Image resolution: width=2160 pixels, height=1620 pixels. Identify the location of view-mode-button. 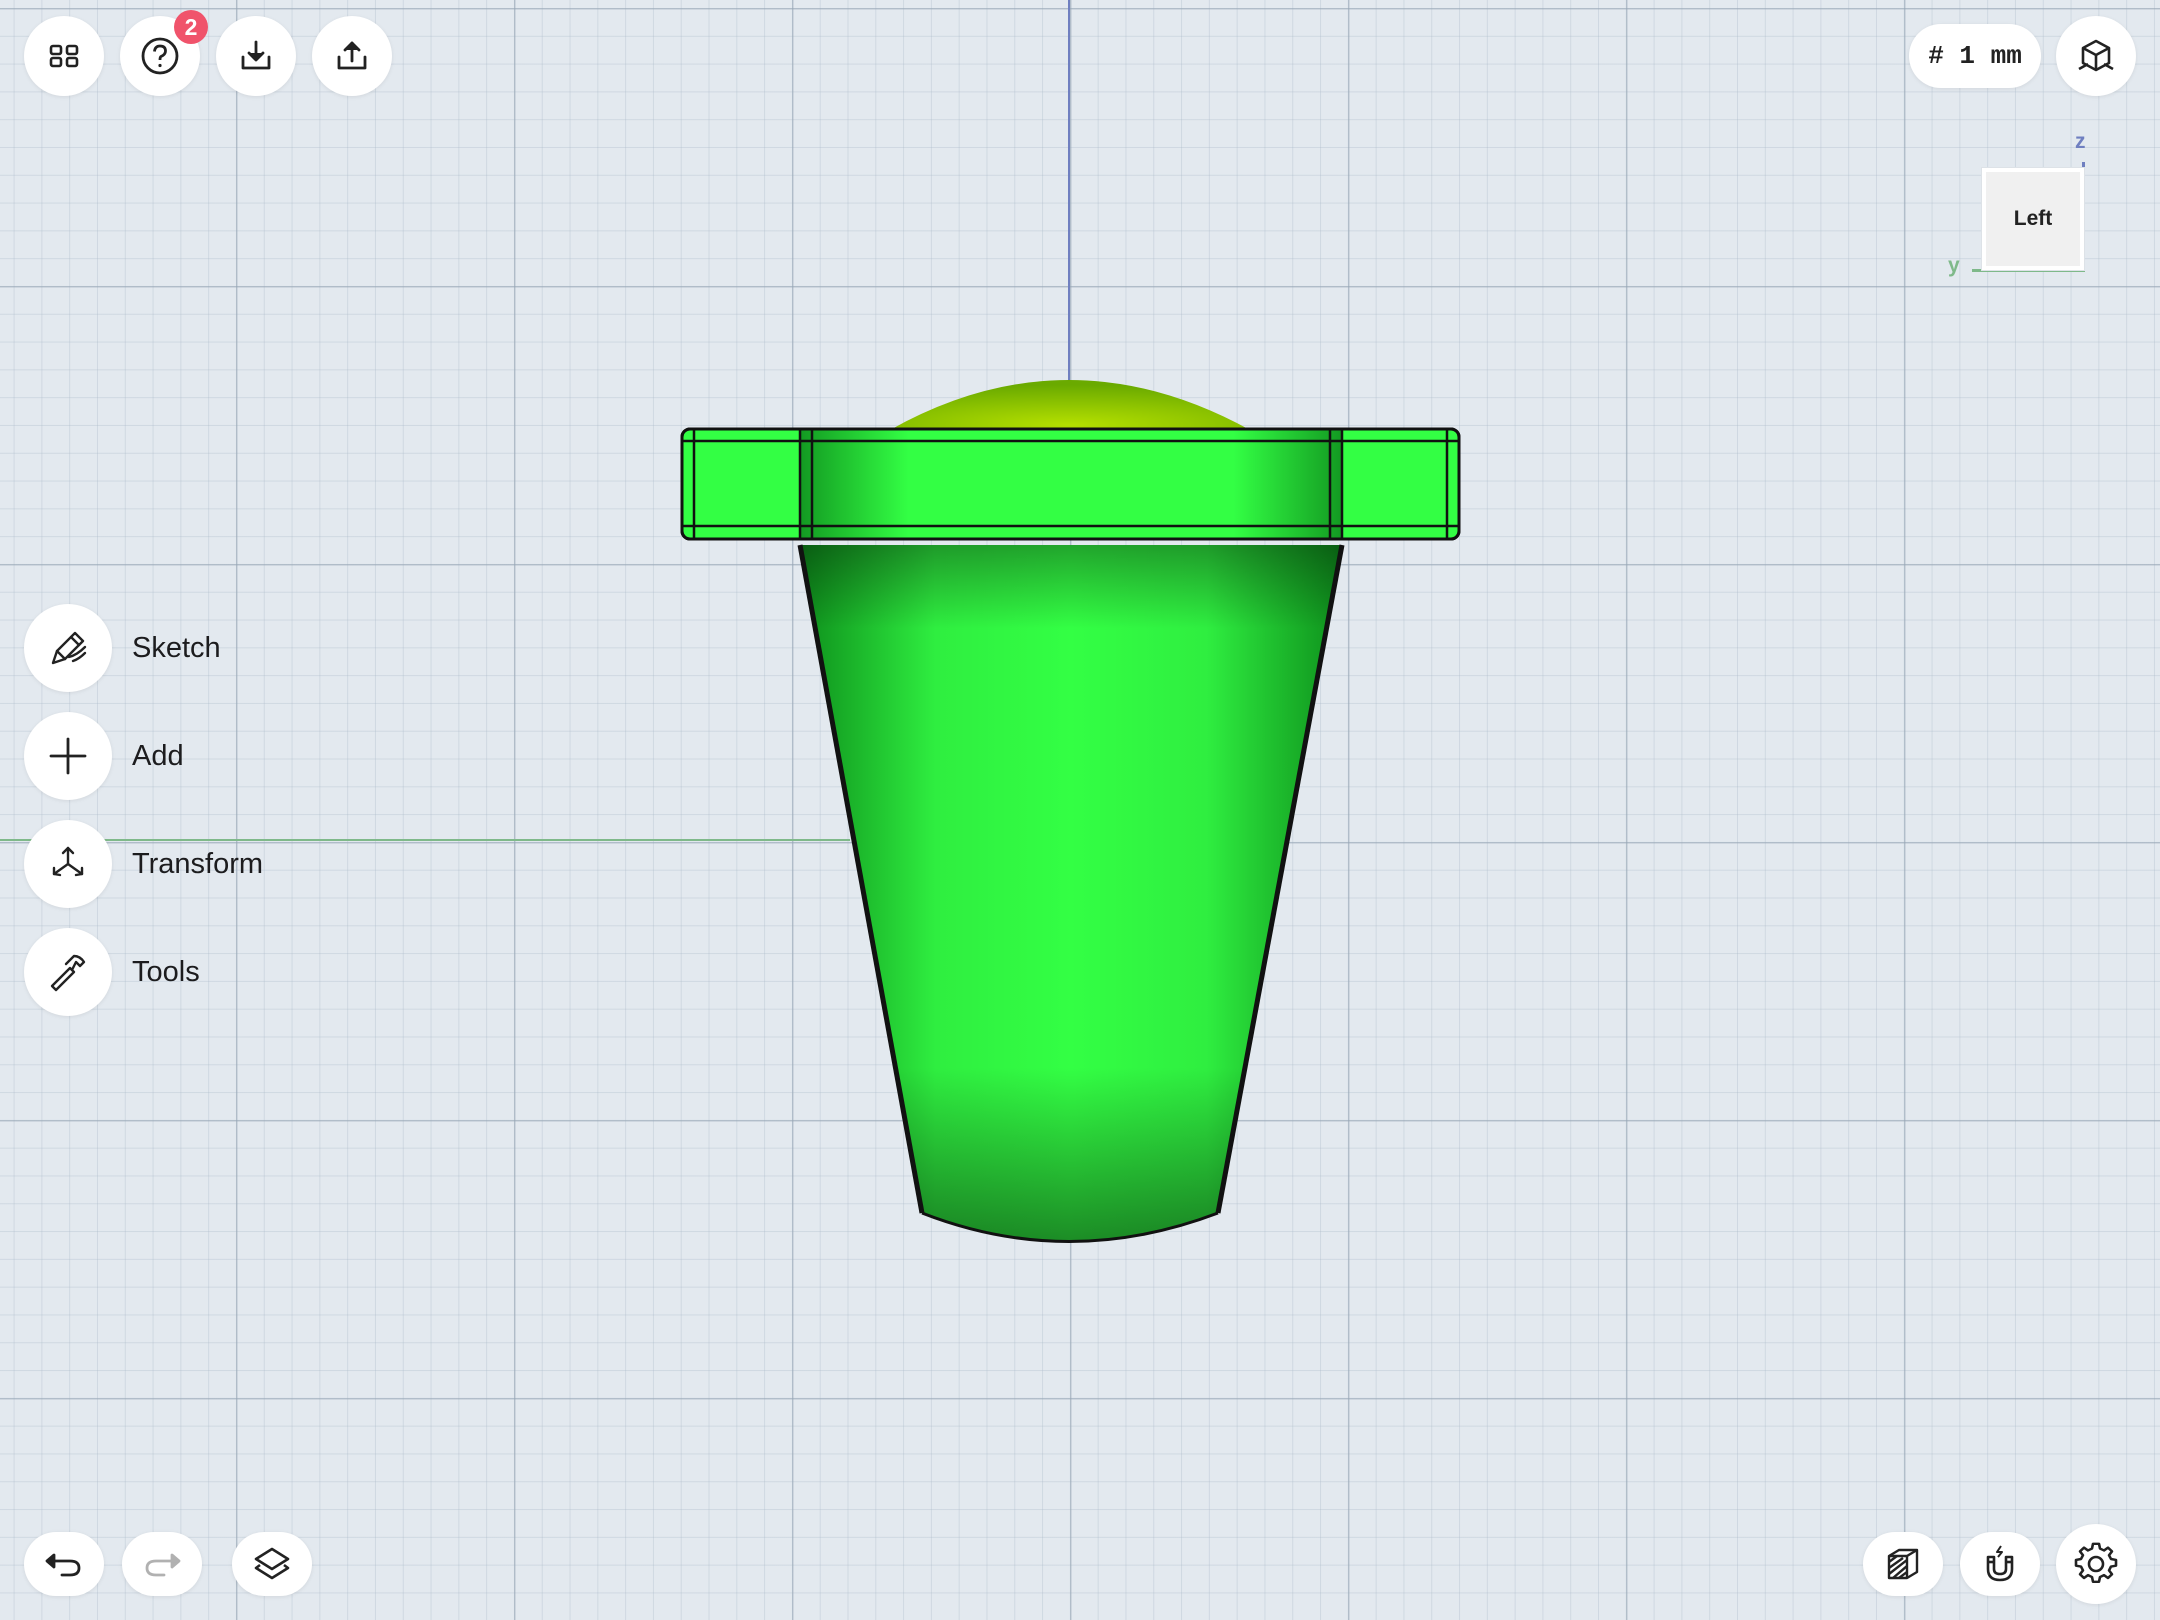
(2096, 56).